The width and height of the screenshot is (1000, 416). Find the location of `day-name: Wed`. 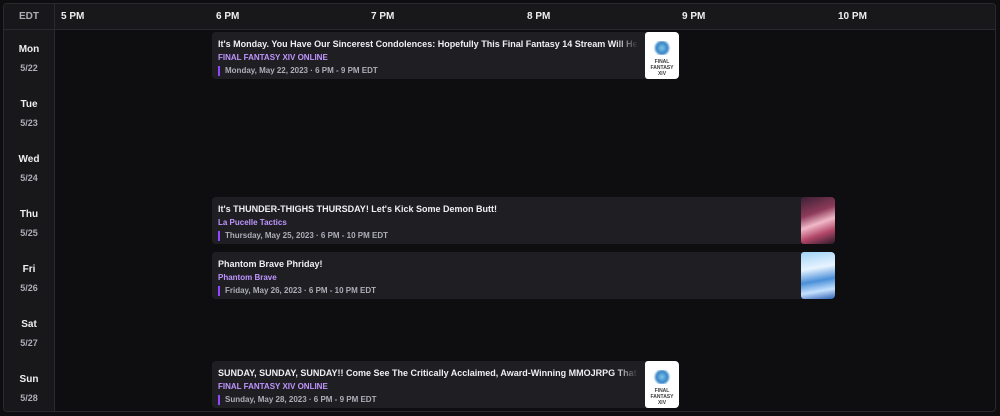

day-name: Wed is located at coordinates (29, 159).